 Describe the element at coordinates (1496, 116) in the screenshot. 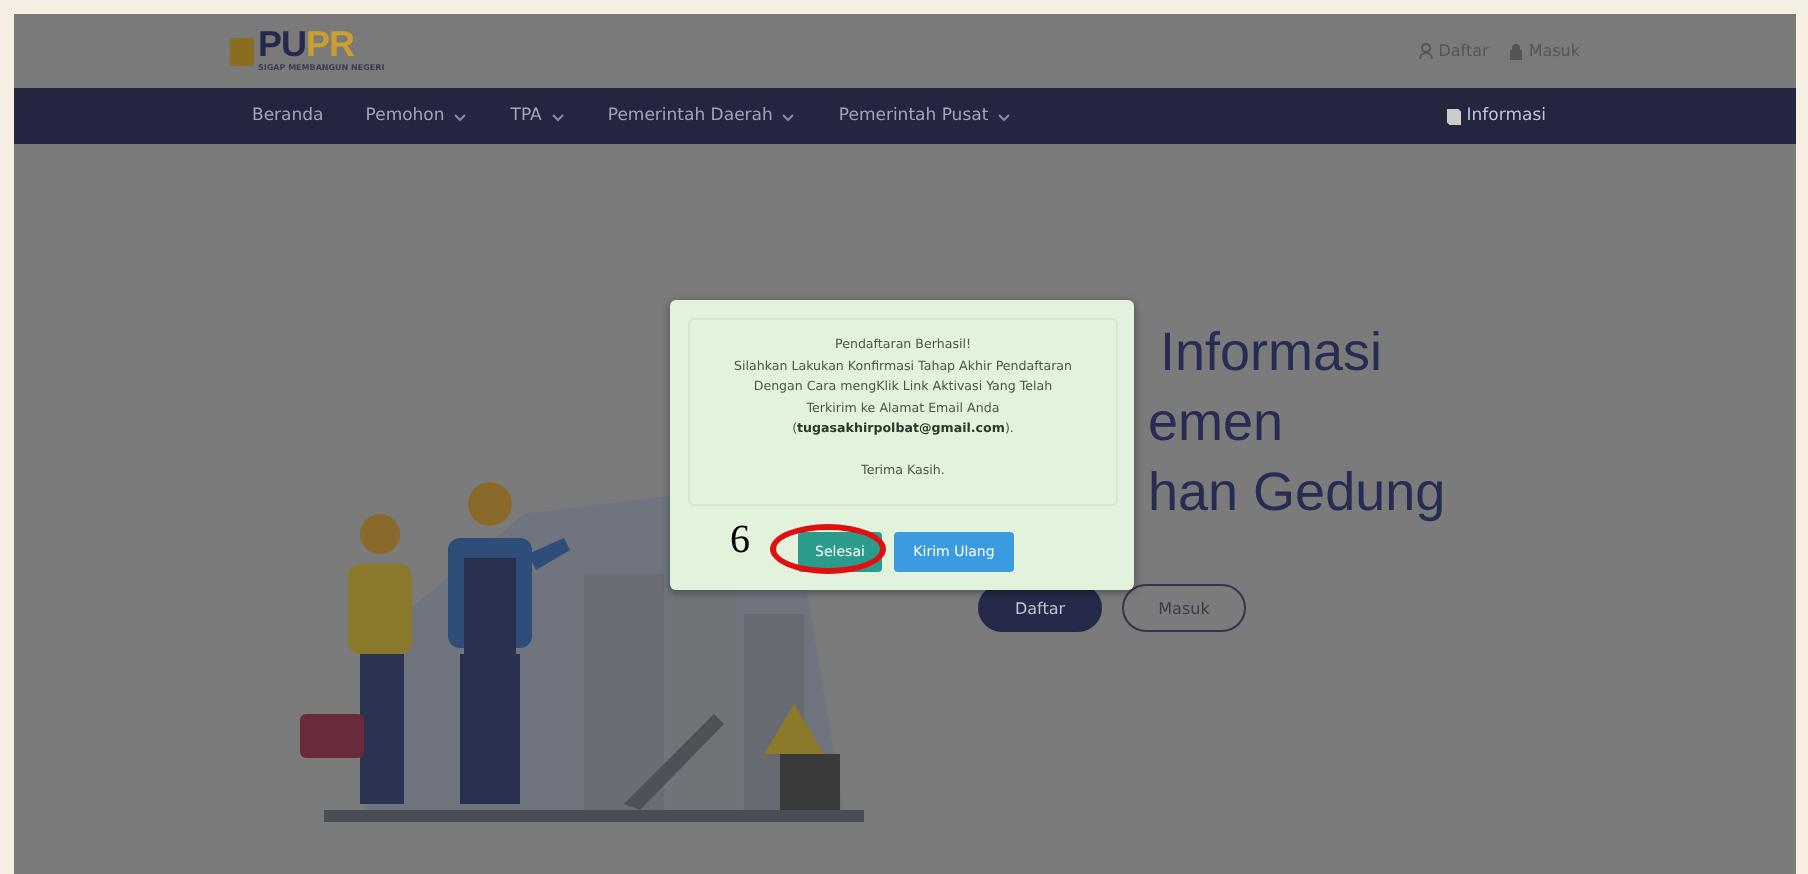

I see `info-link: Informasi` at that location.